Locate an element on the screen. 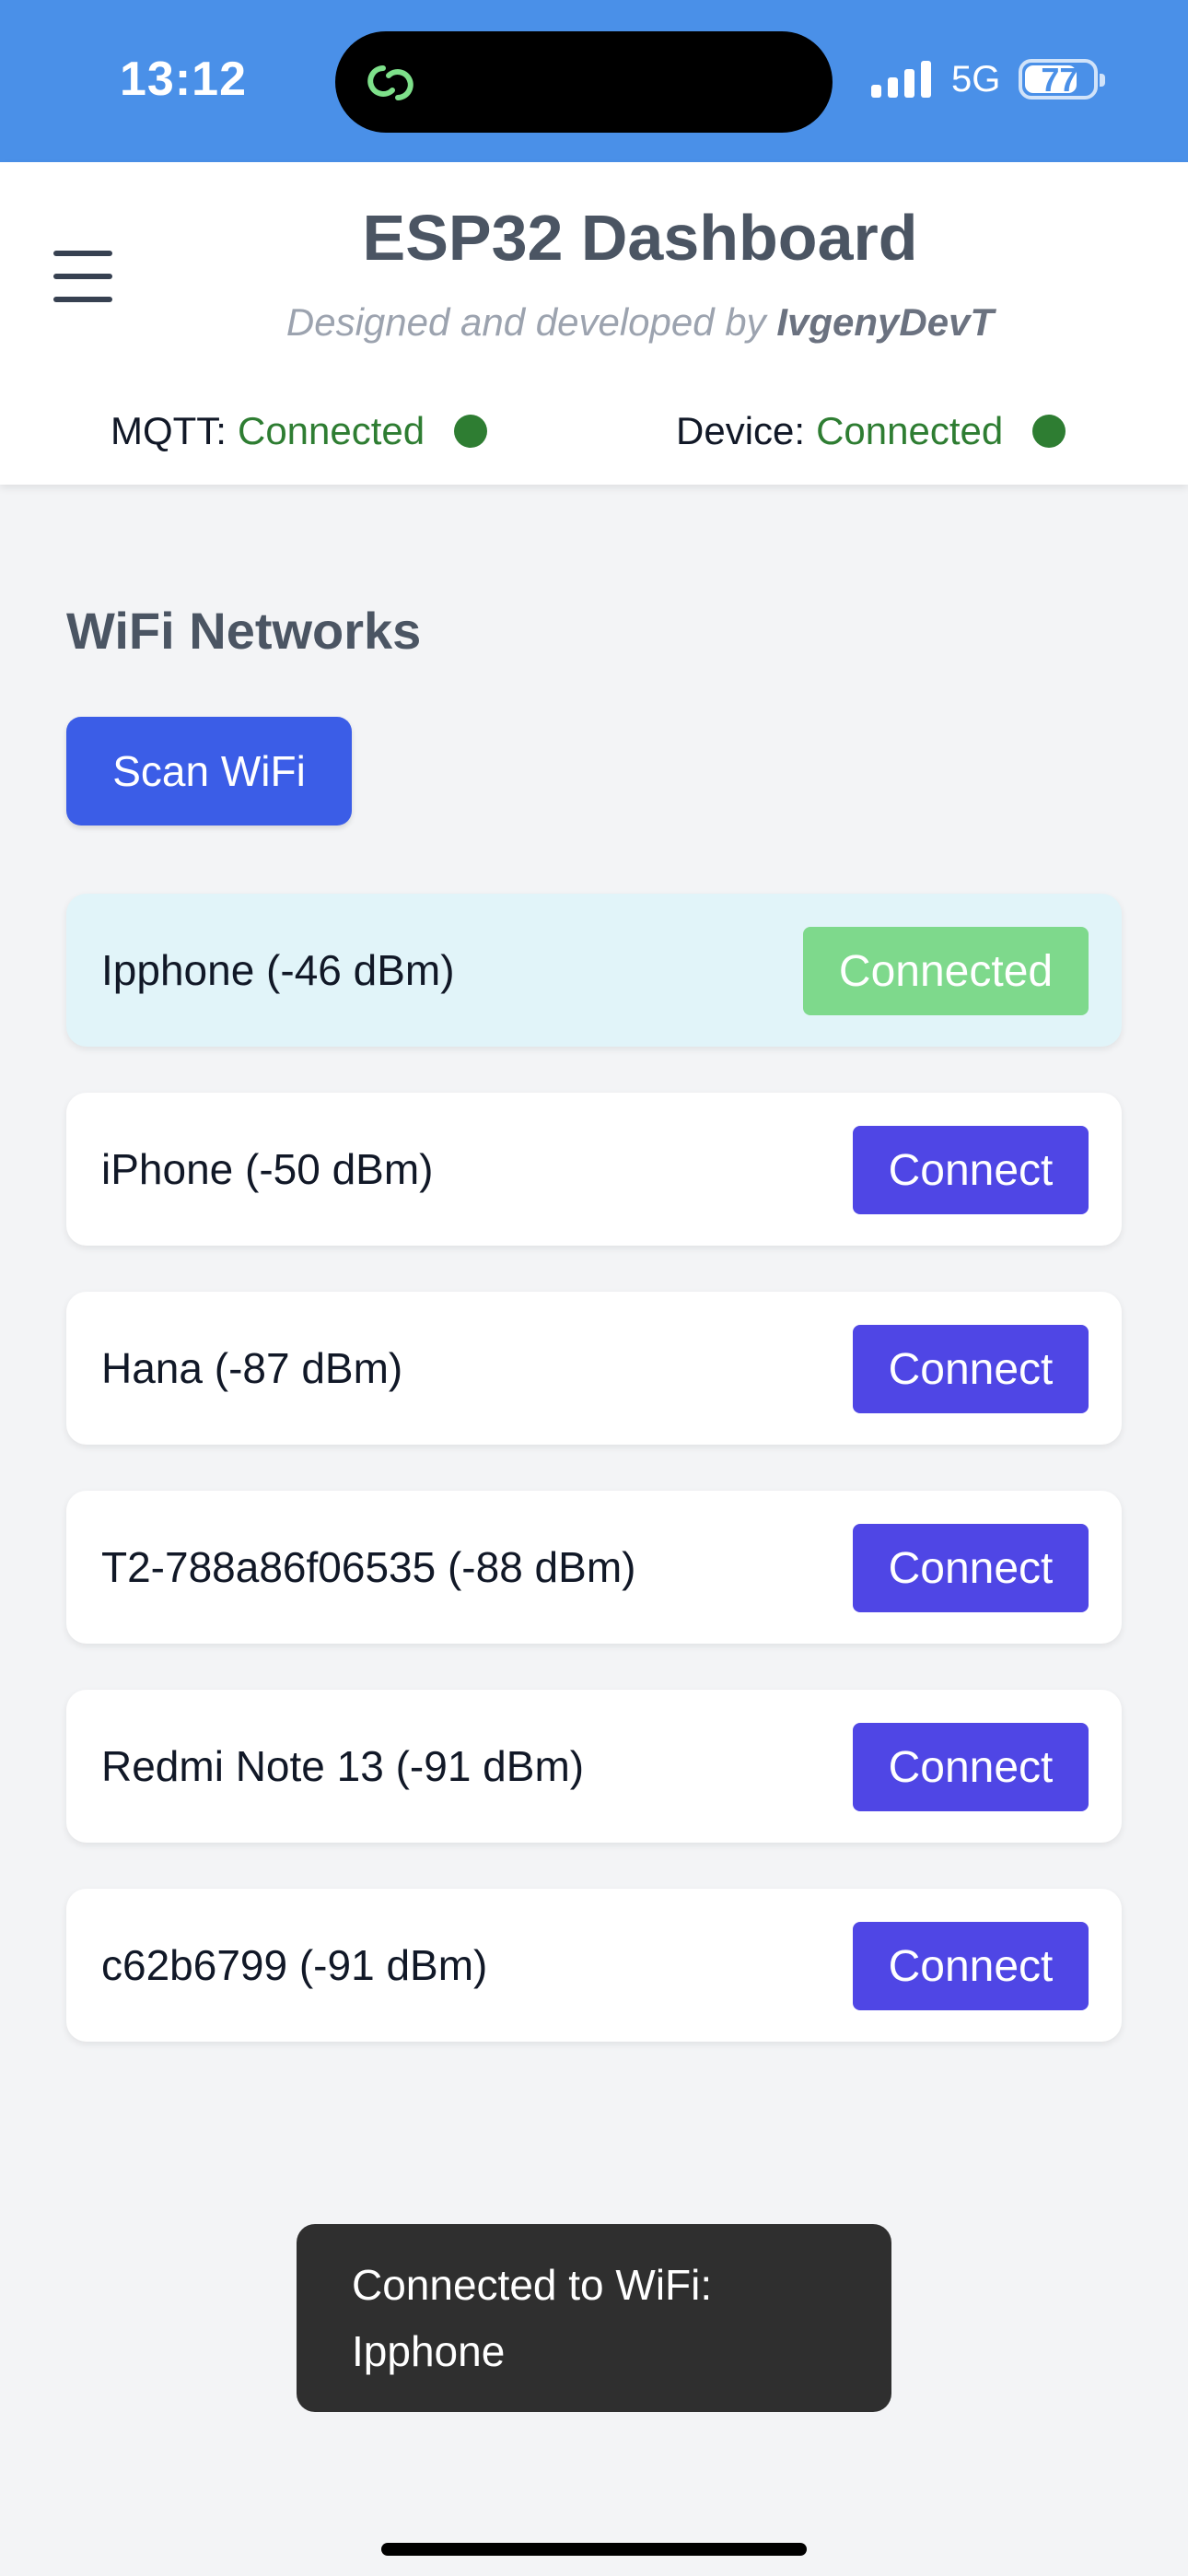 The height and width of the screenshot is (2576, 1188). wifi-network-row: Ipphone (-46 dBm) Connected is located at coordinates (594, 971).